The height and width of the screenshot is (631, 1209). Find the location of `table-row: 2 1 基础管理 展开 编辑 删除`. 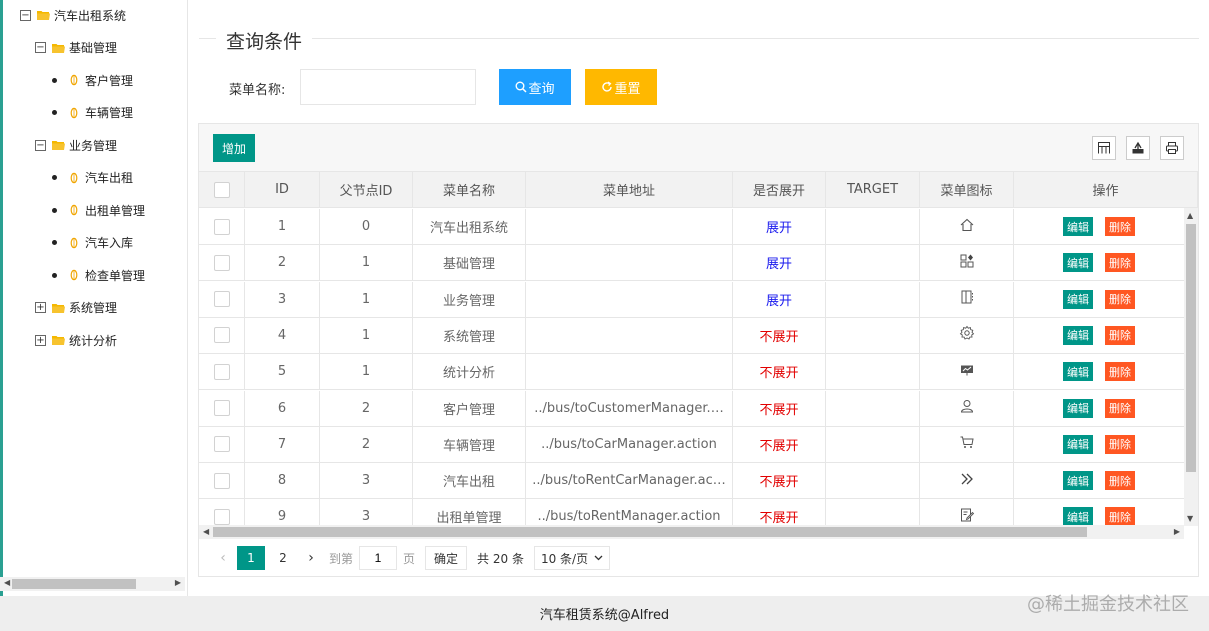

table-row: 2 1 基础管理 展开 编辑 删除 is located at coordinates (691, 263).